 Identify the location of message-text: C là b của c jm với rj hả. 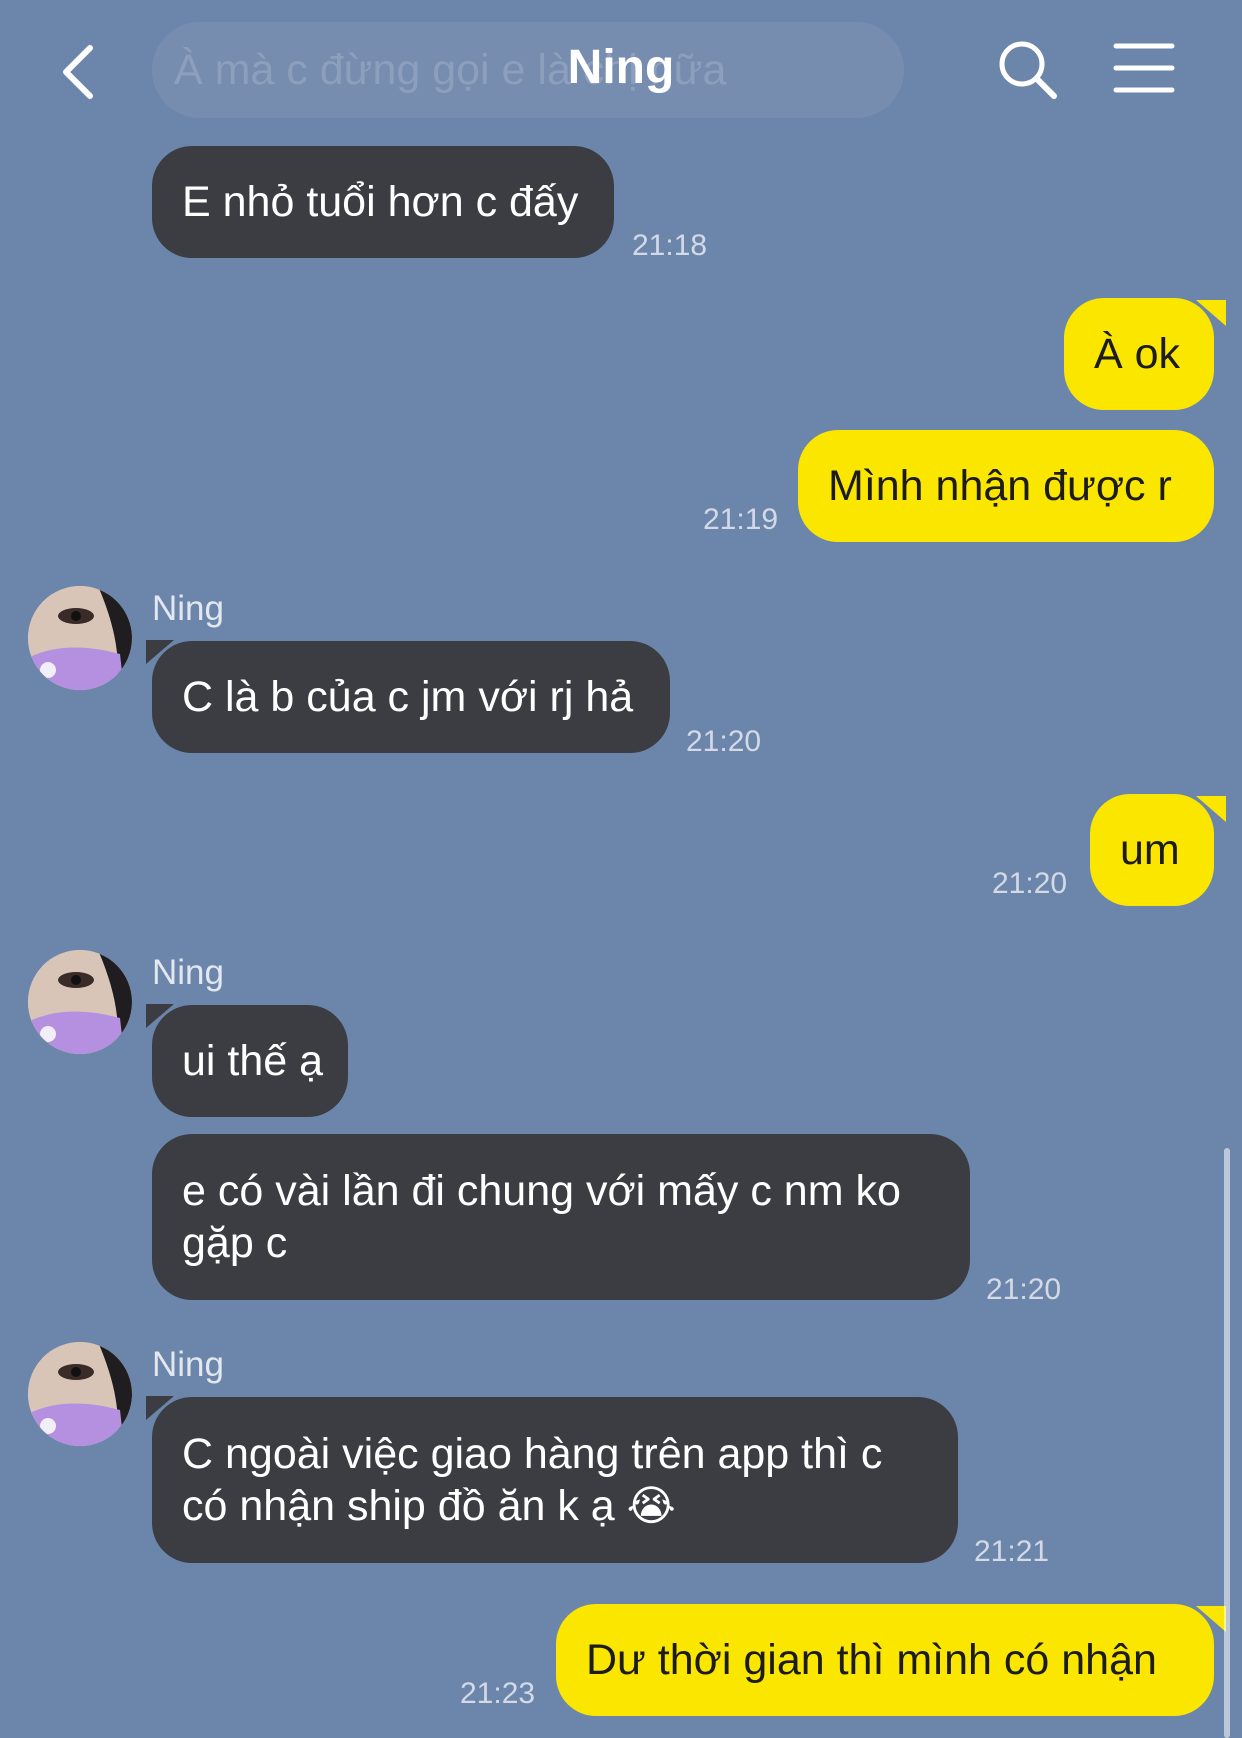
(408, 697).